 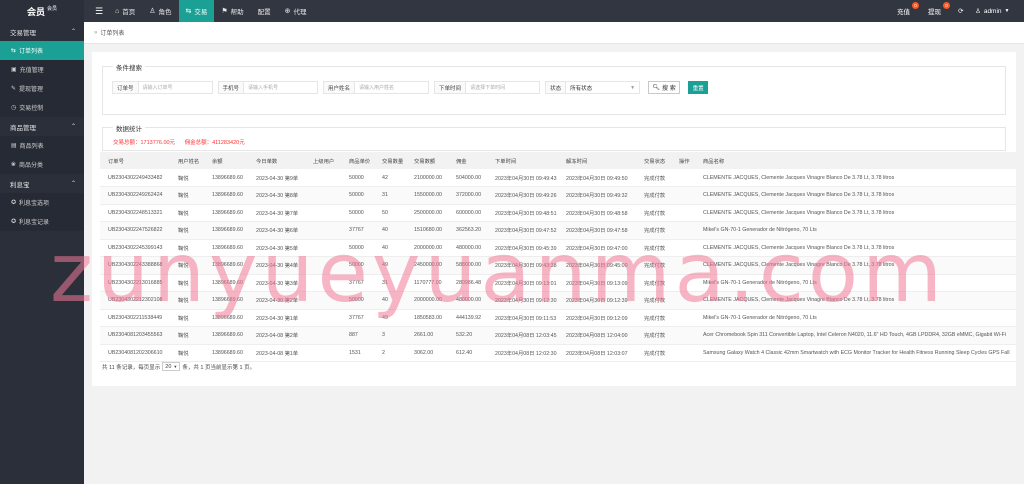 I want to click on cell-quantity: 31, so click(x=390, y=283).